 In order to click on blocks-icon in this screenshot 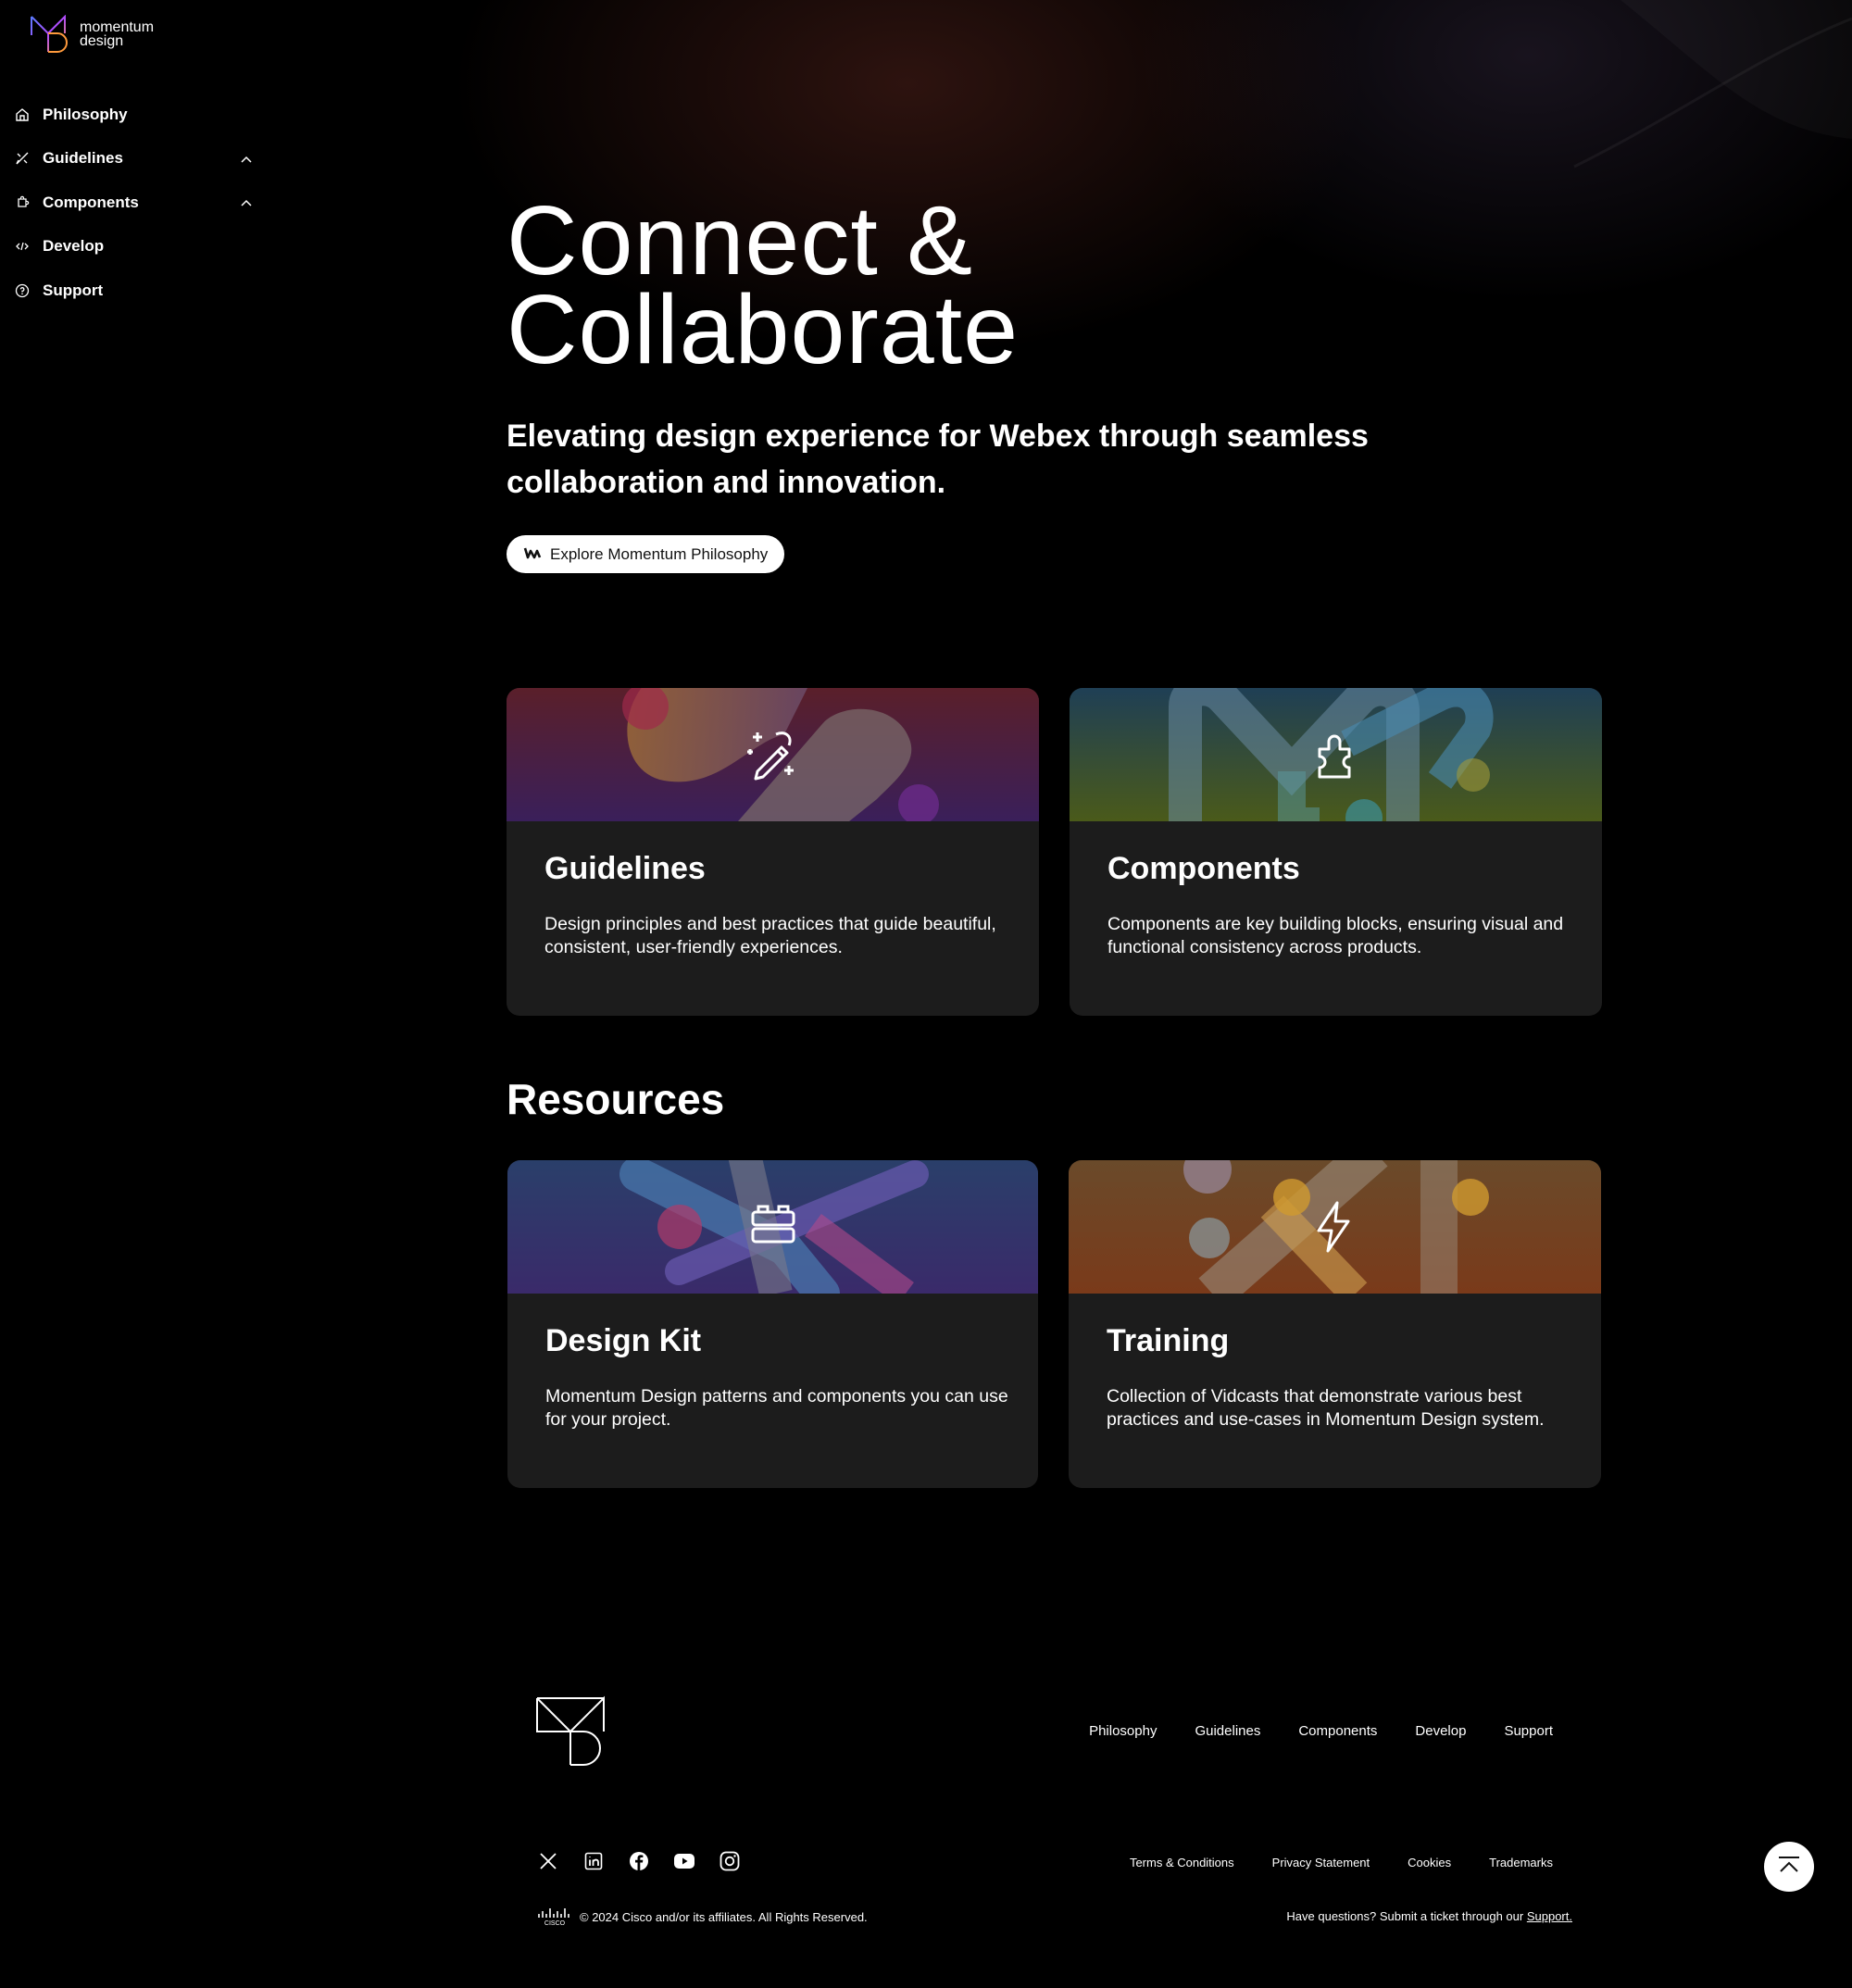, I will do `click(773, 1224)`.